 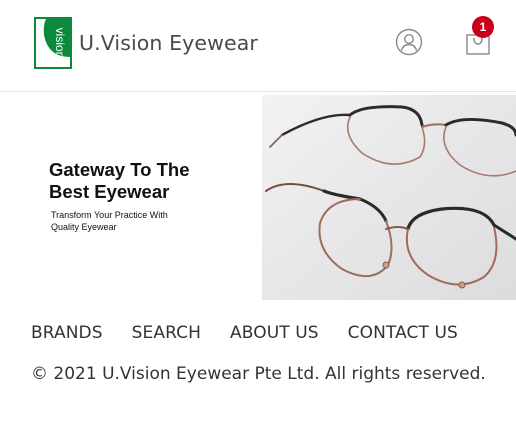 I want to click on footer-nav: BRANDS SEARCH ABOUT US CONTACT US, so click(x=259, y=333).